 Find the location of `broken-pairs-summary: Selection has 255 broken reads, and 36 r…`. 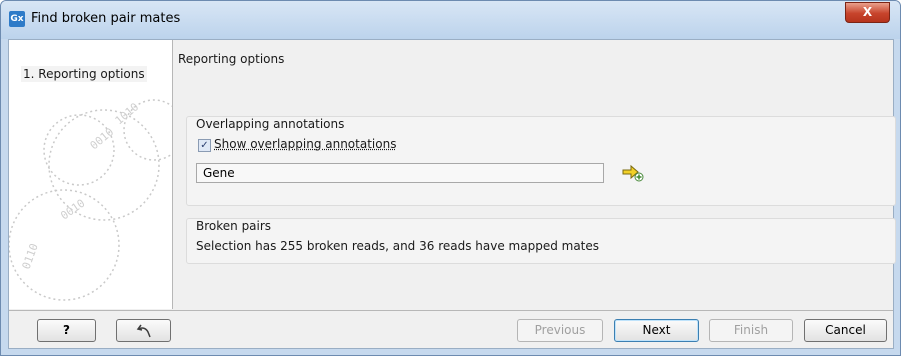

broken-pairs-summary: Selection has 255 broken reads, and 36 r… is located at coordinates (398, 246).